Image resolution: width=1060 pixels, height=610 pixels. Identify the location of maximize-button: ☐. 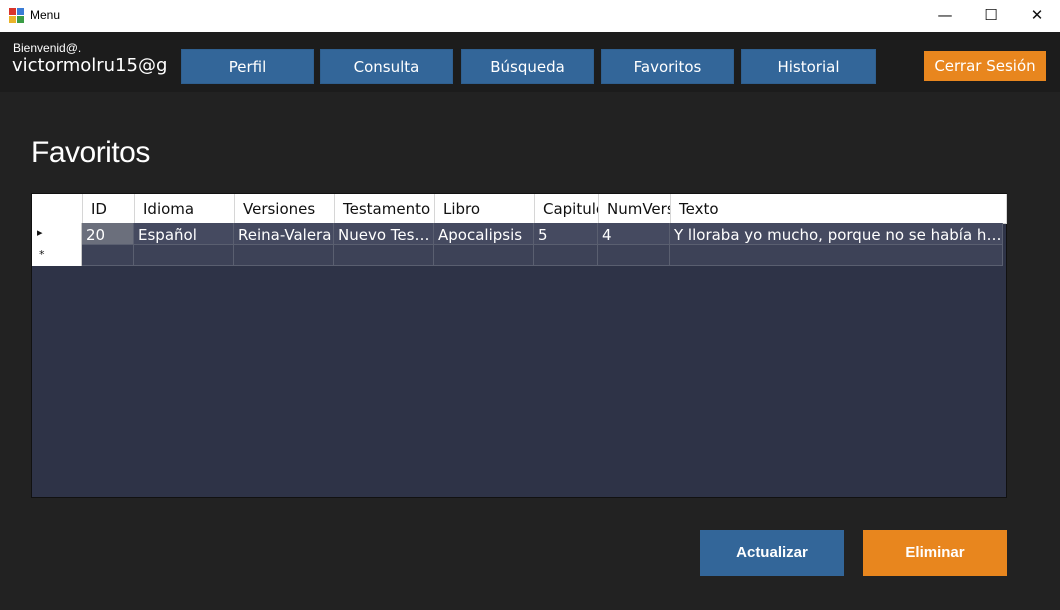
(991, 16).